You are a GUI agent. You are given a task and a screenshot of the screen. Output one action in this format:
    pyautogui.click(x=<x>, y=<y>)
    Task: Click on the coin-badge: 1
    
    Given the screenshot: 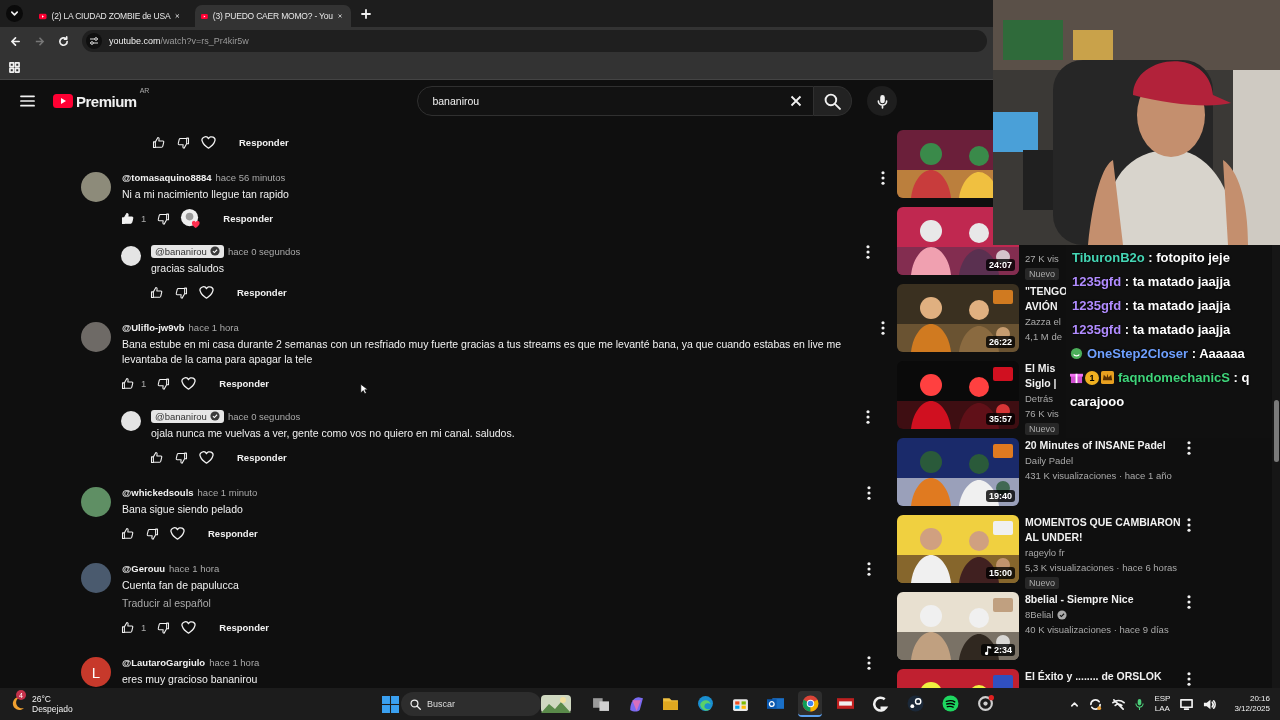 What is the action you would take?
    pyautogui.click(x=1092, y=378)
    